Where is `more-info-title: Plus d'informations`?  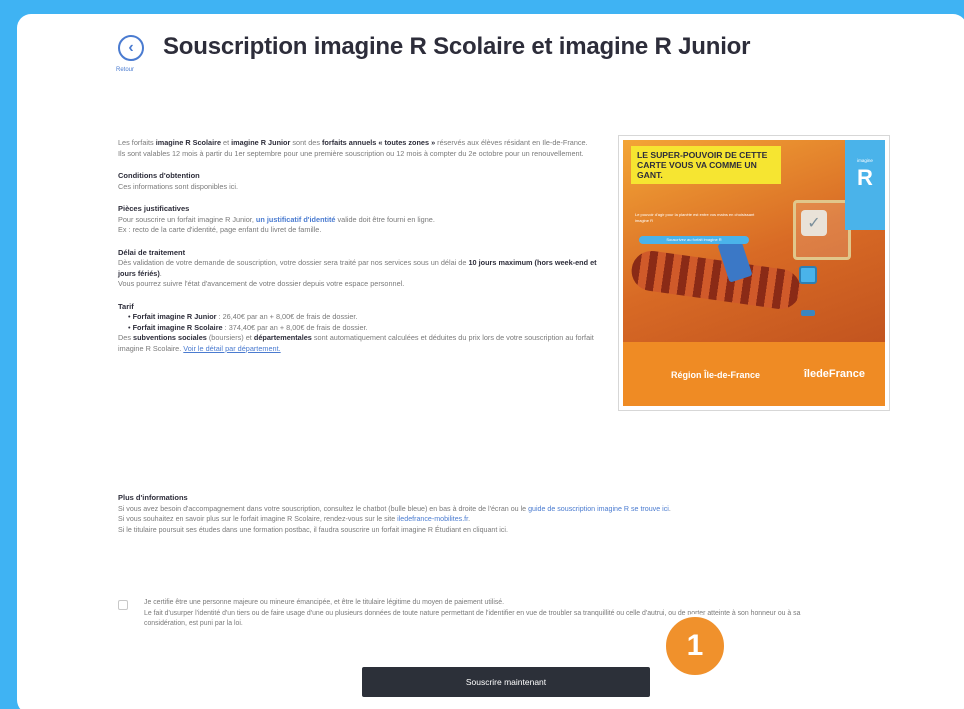 more-info-title: Plus d'informations is located at coordinates (153, 497).